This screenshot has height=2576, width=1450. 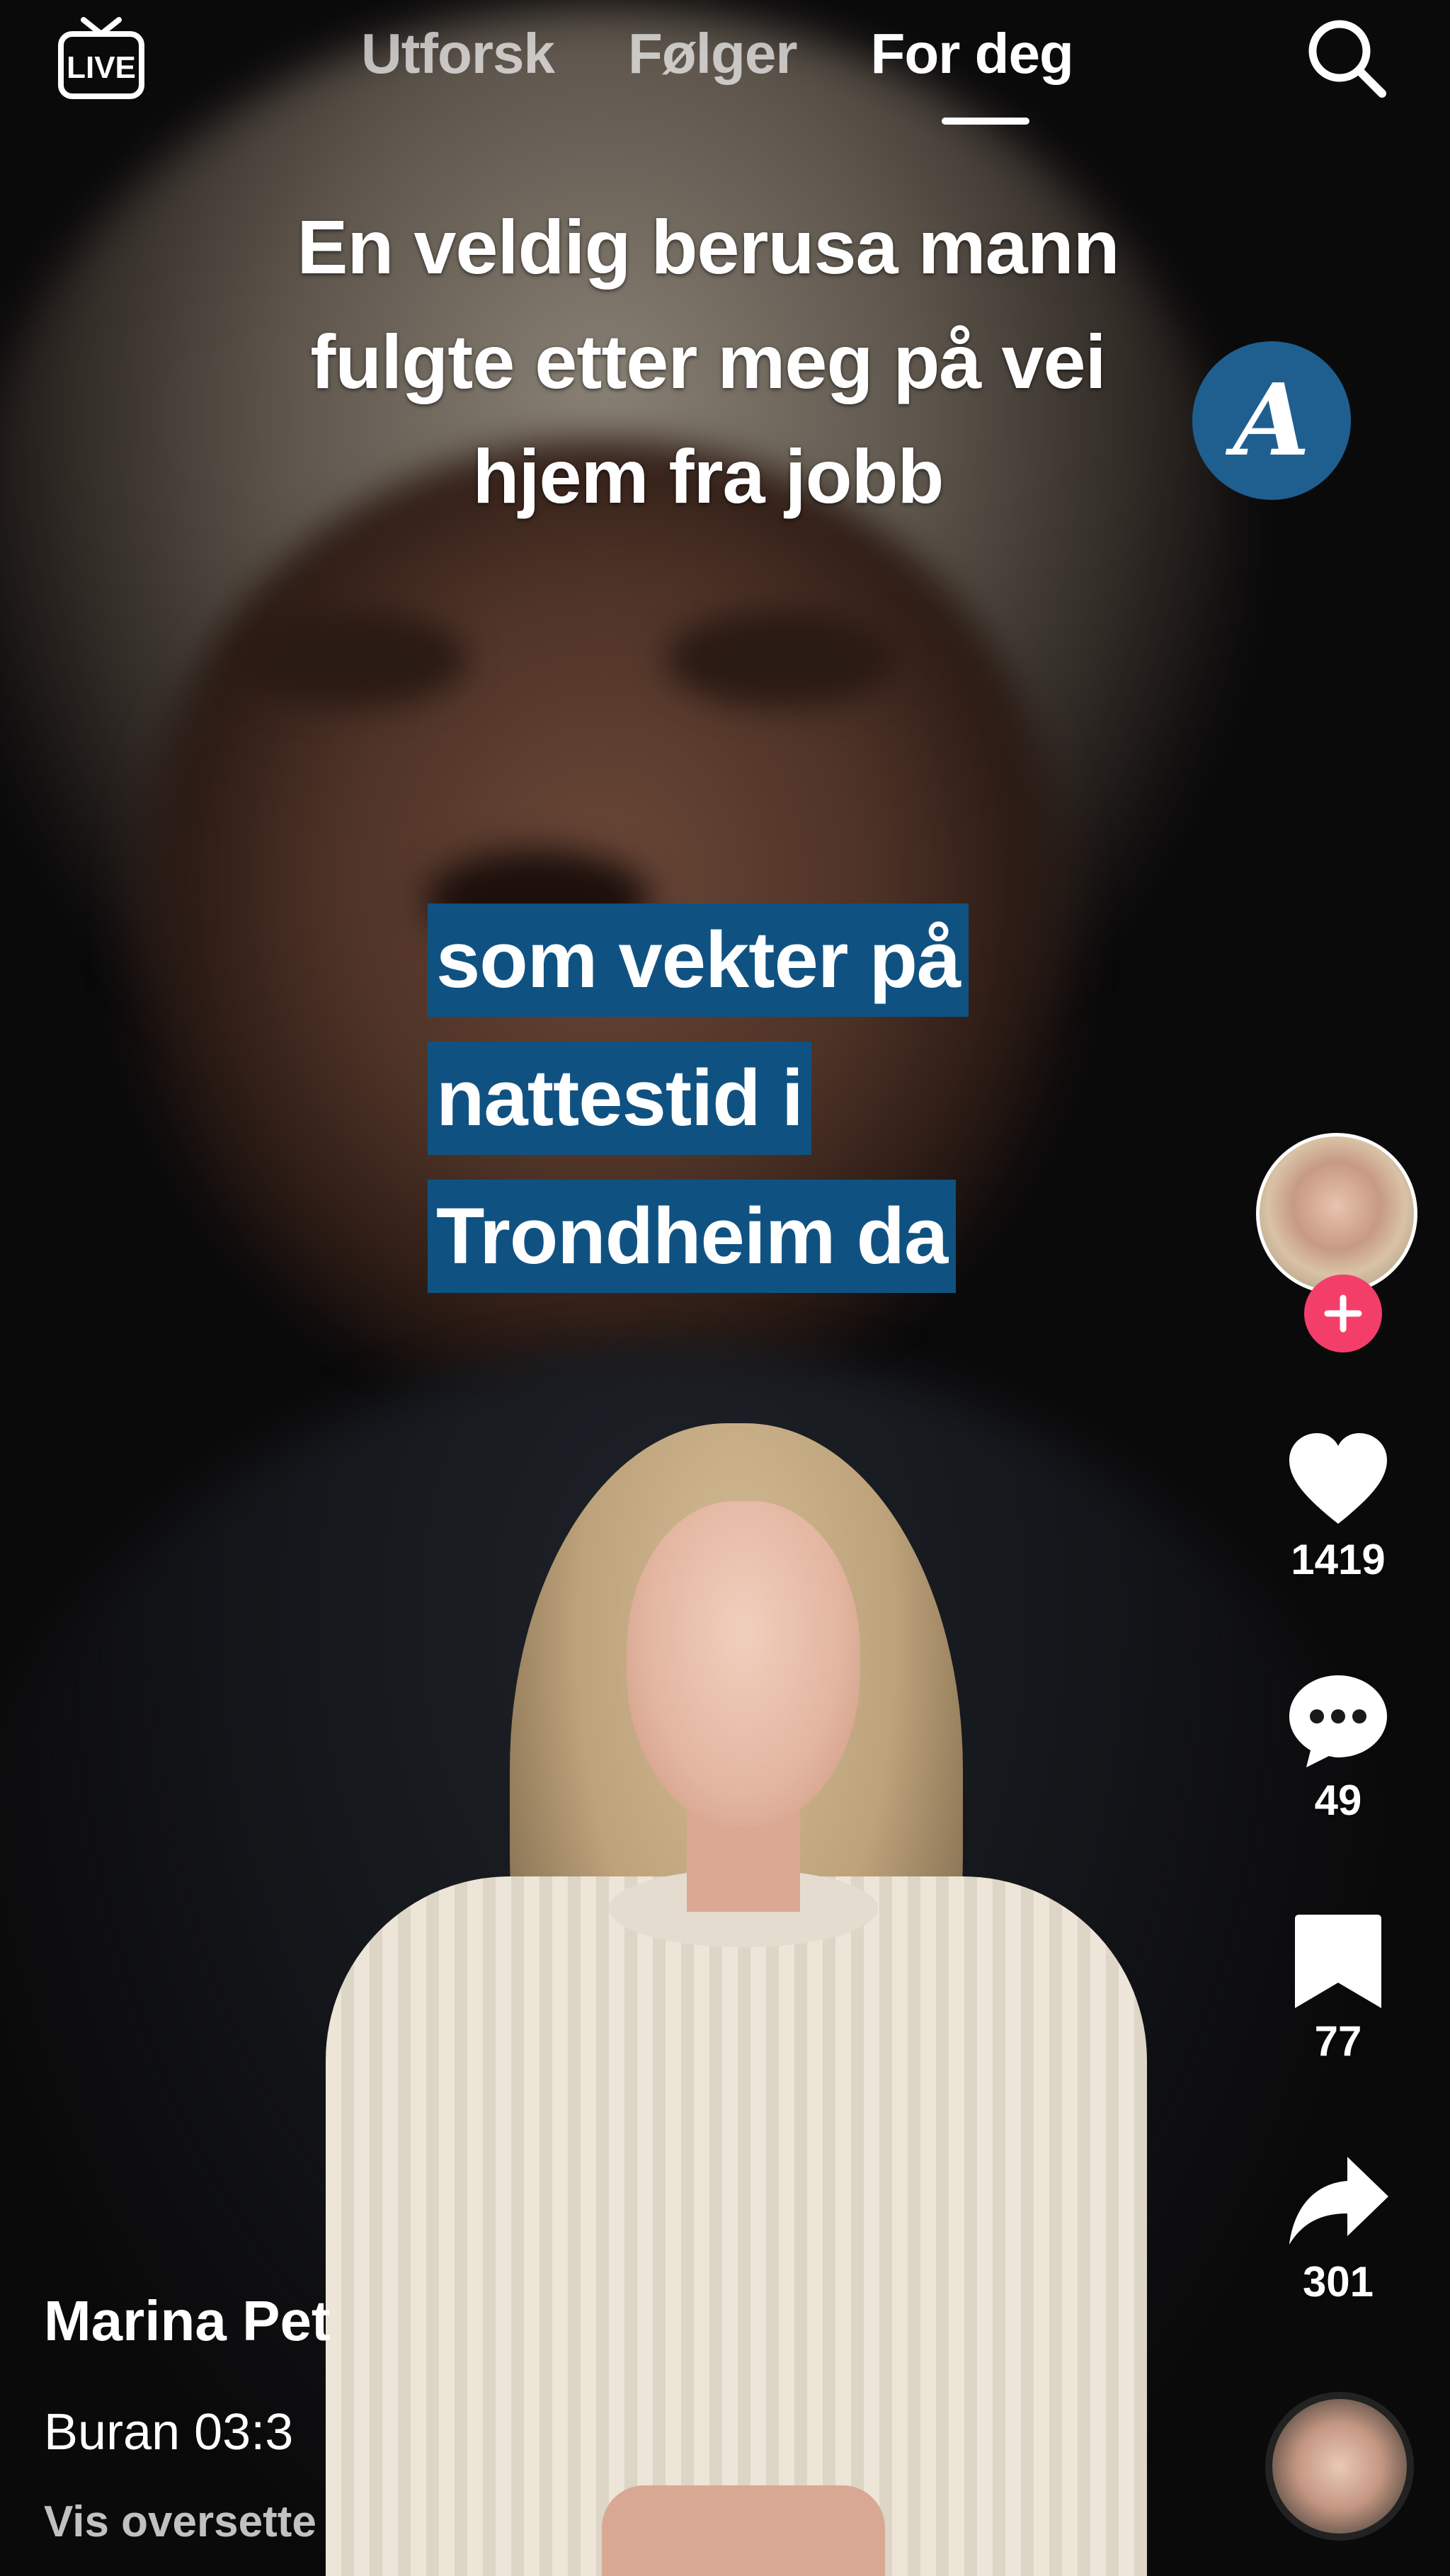 I want to click on search-icon, so click(x=1347, y=59).